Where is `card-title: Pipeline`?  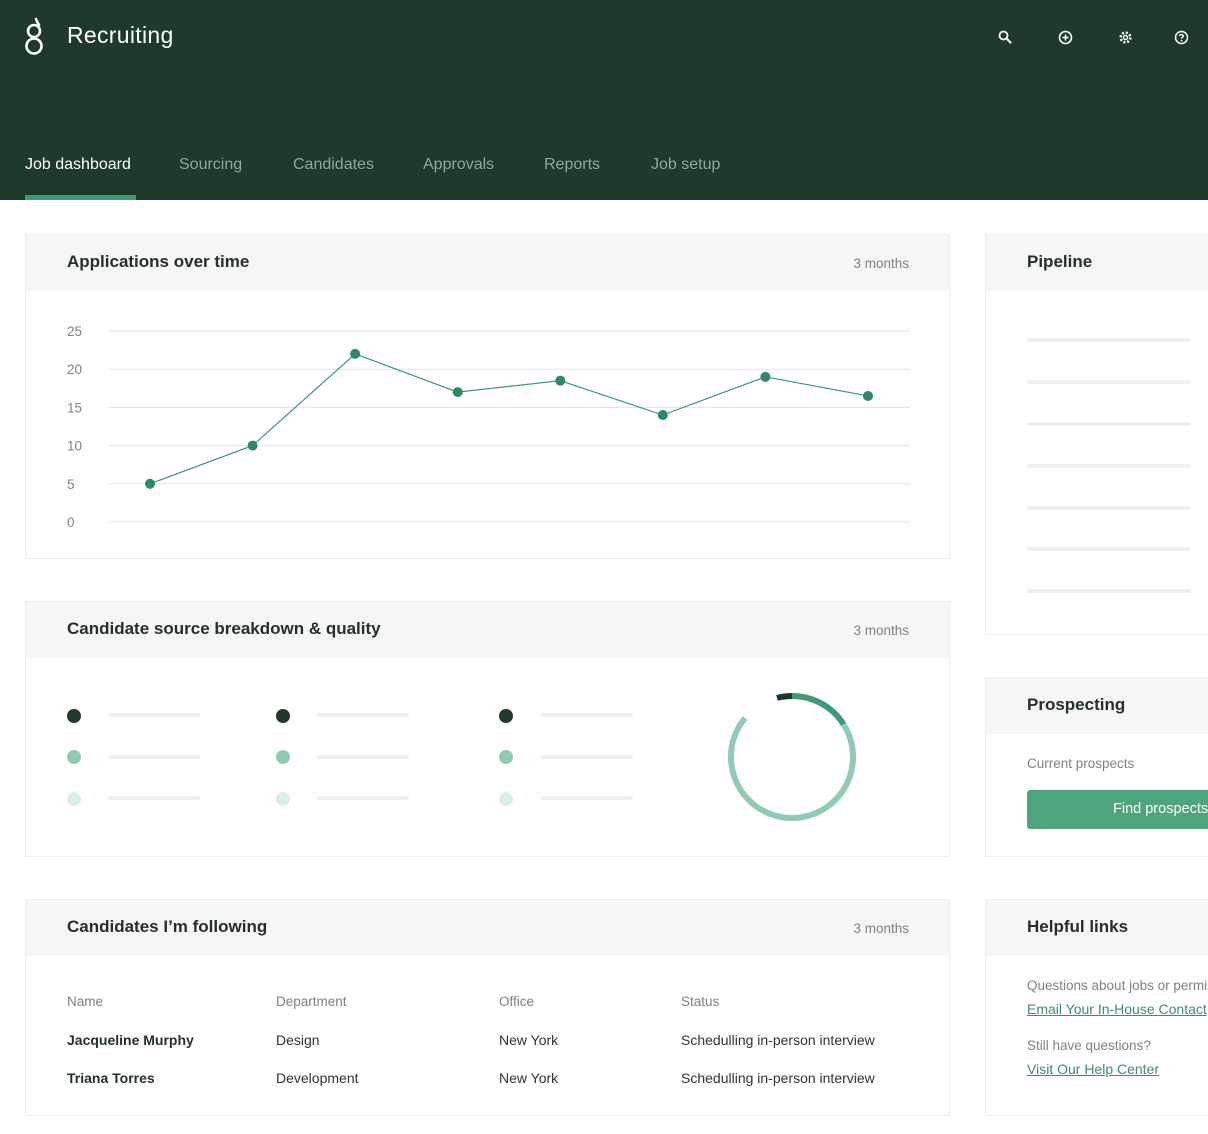
card-title: Pipeline is located at coordinates (1060, 261).